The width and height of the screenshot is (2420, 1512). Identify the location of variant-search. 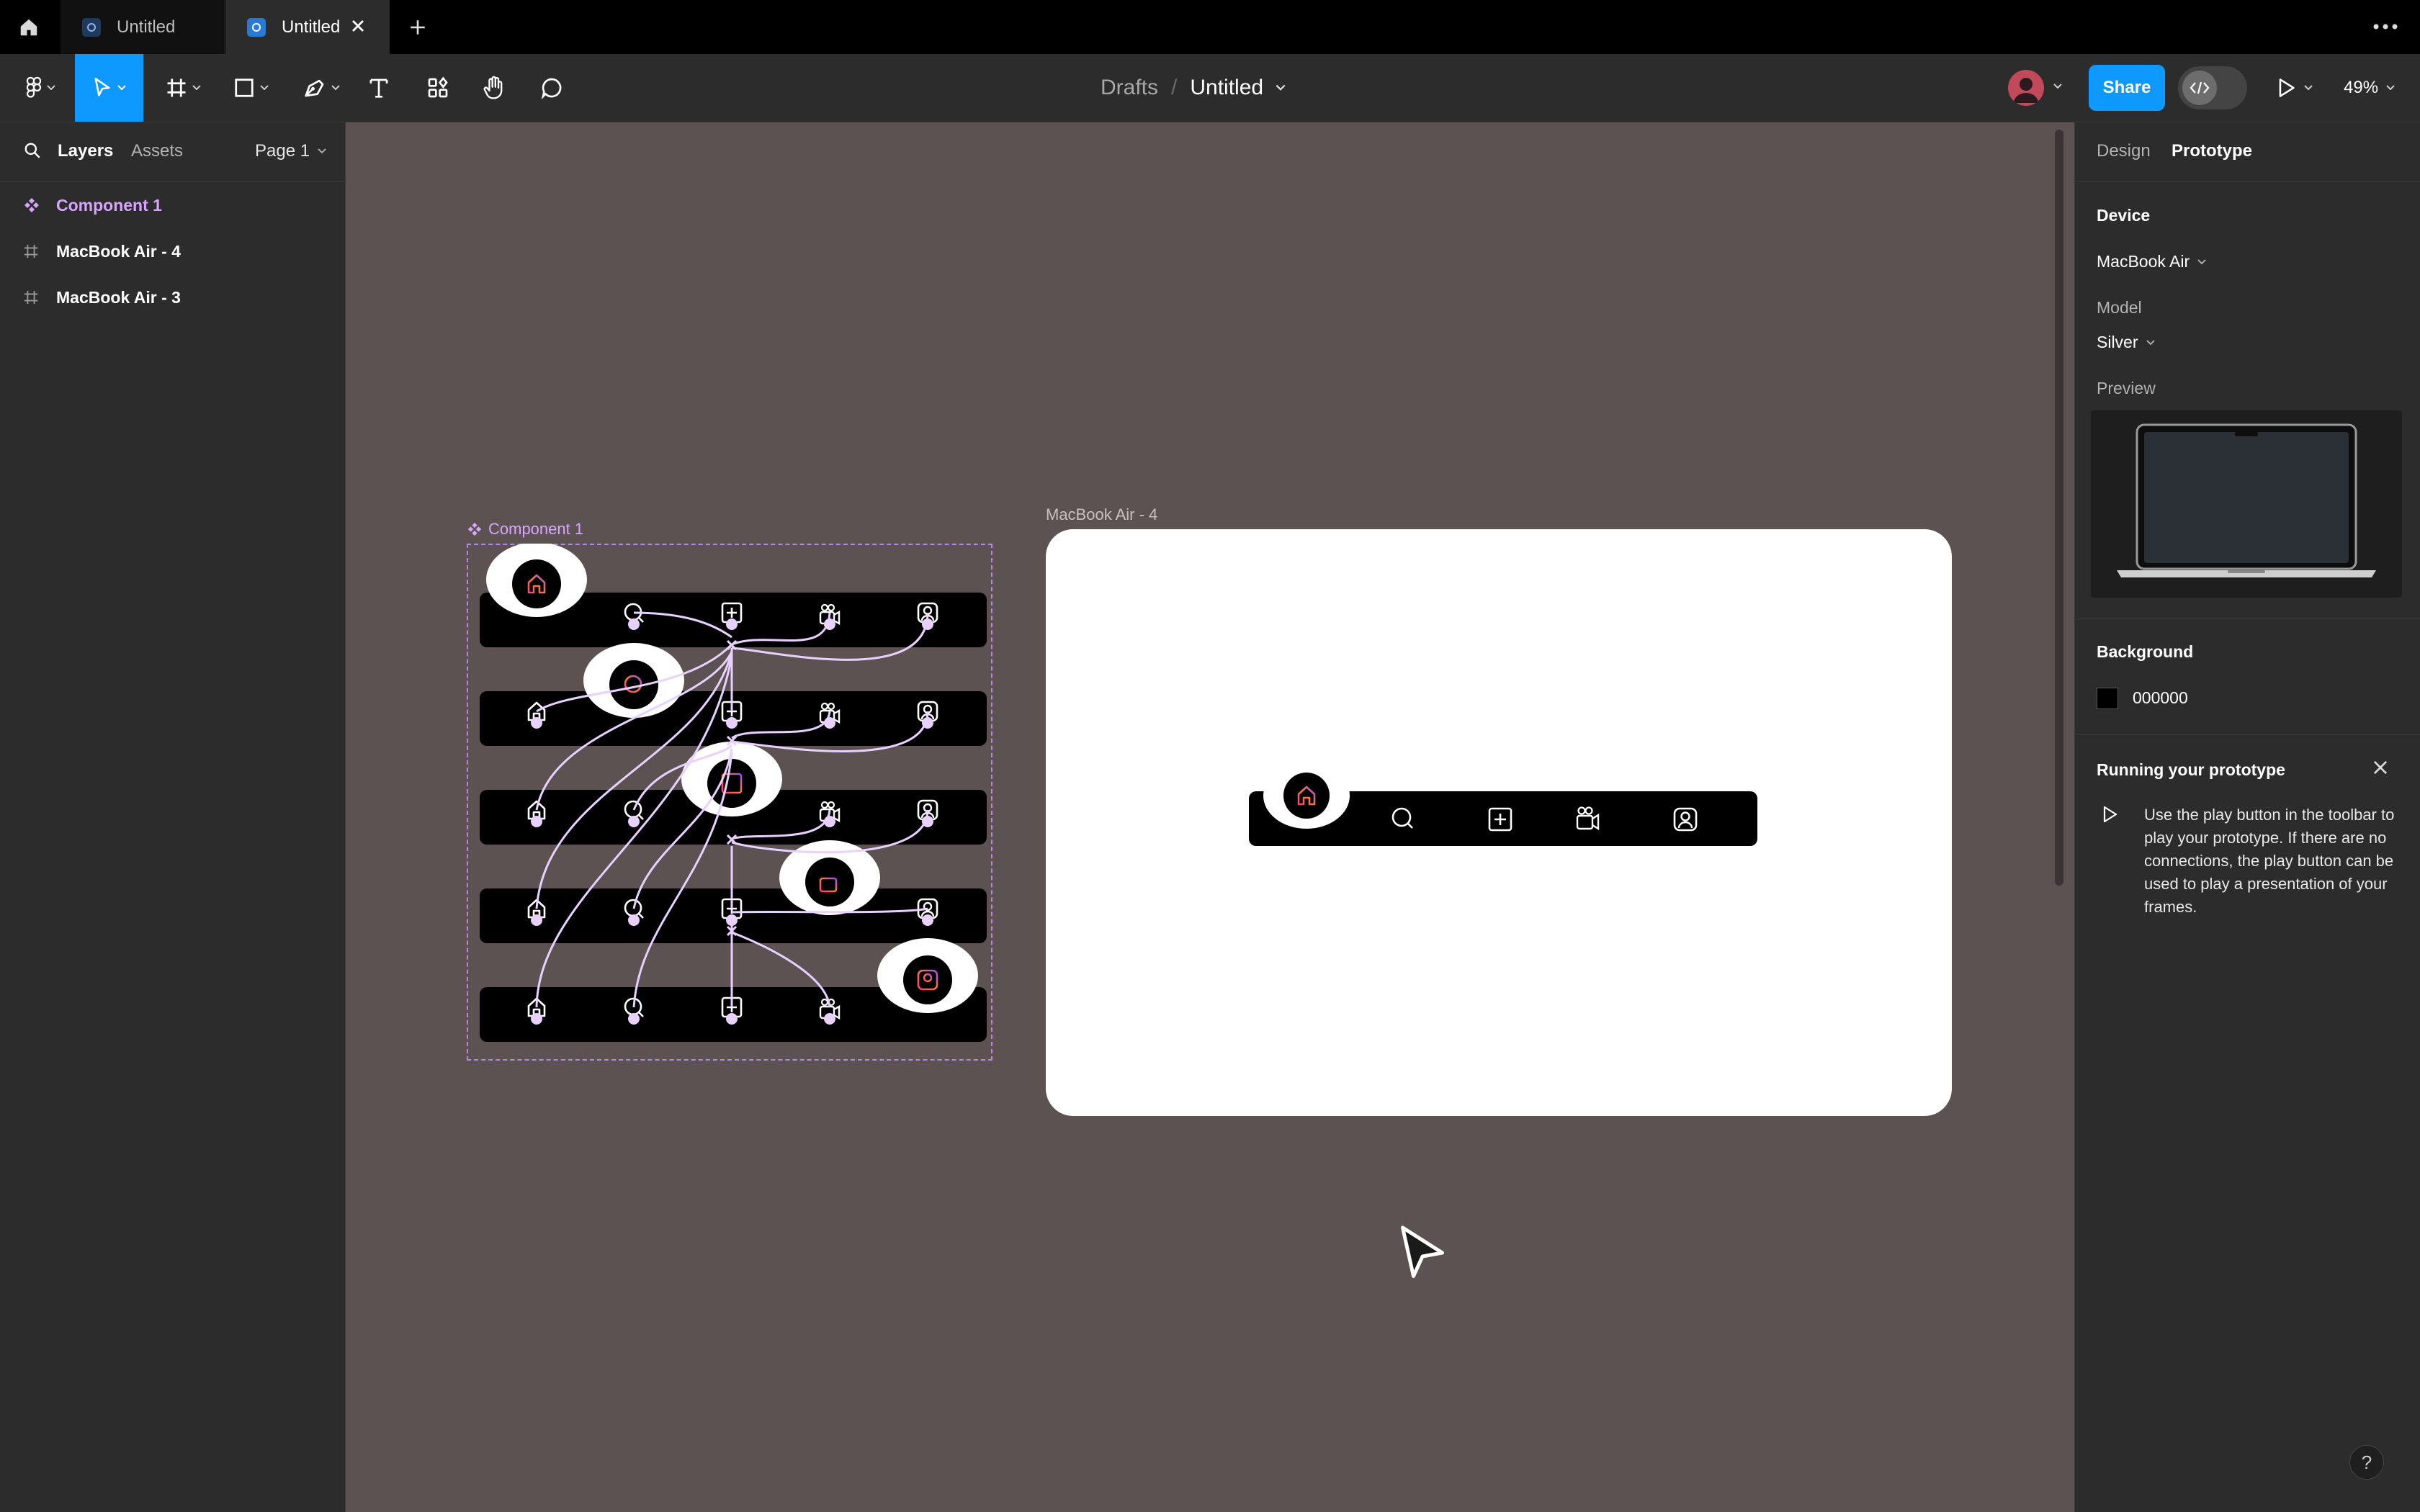
(733, 694).